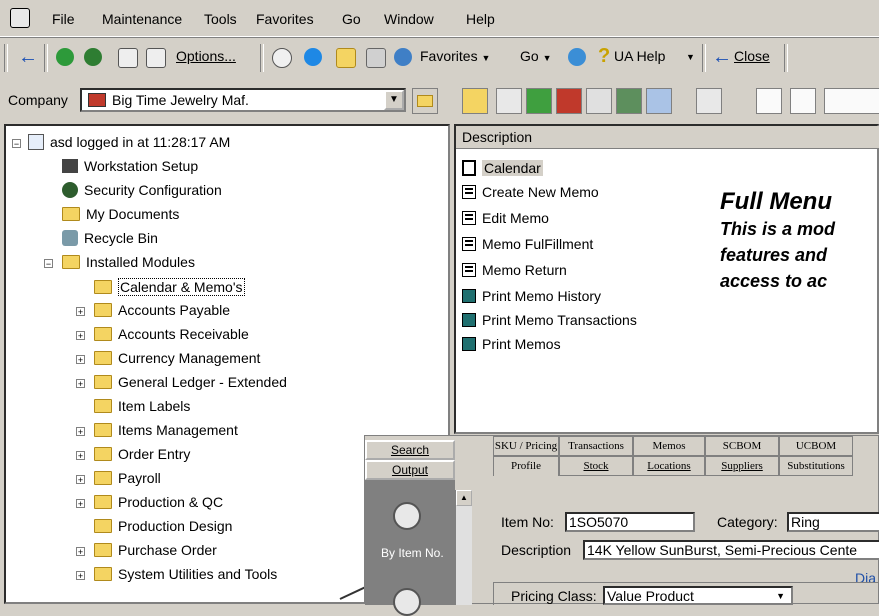 The width and height of the screenshot is (879, 616). Describe the element at coordinates (816, 466) in the screenshot. I see `tab-substitutions: Substitutions` at that location.